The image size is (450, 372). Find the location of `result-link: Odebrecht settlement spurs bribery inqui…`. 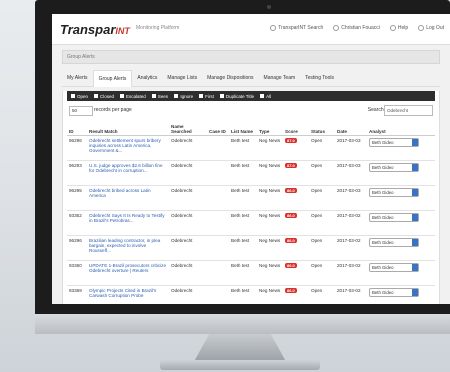

result-link: Odebrecht settlement spurs bribery inqui… is located at coordinates (128, 148).